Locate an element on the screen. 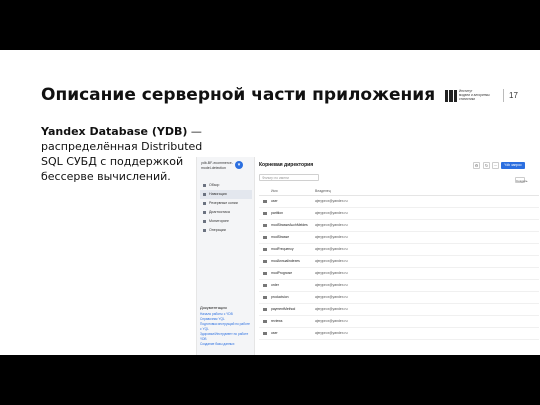 The image size is (540, 405). query-button: Ydb запрос is located at coordinates (513, 165).